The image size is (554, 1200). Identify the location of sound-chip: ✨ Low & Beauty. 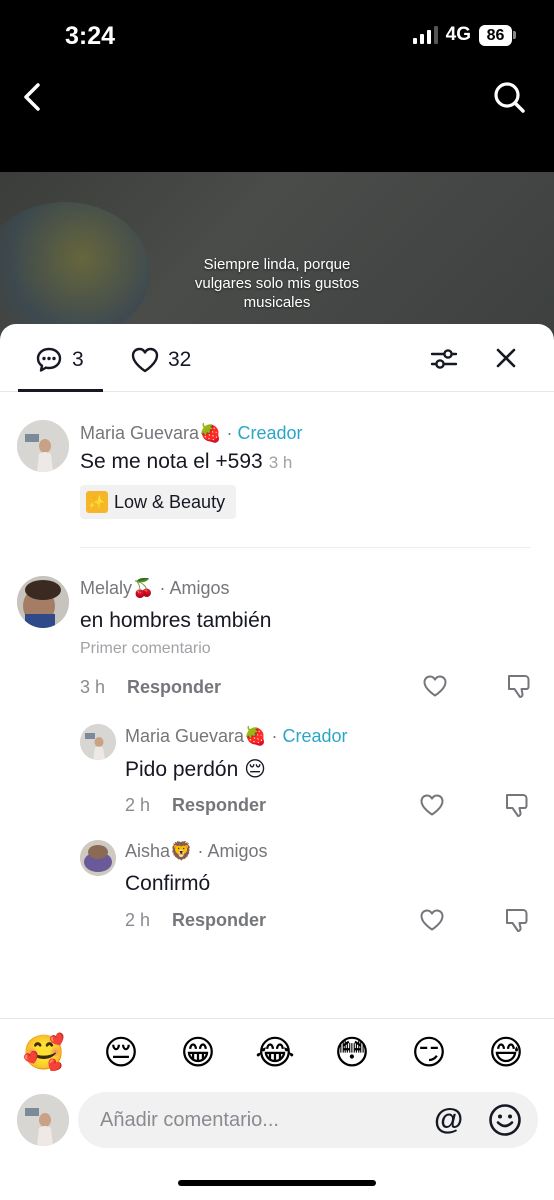
(158, 502).